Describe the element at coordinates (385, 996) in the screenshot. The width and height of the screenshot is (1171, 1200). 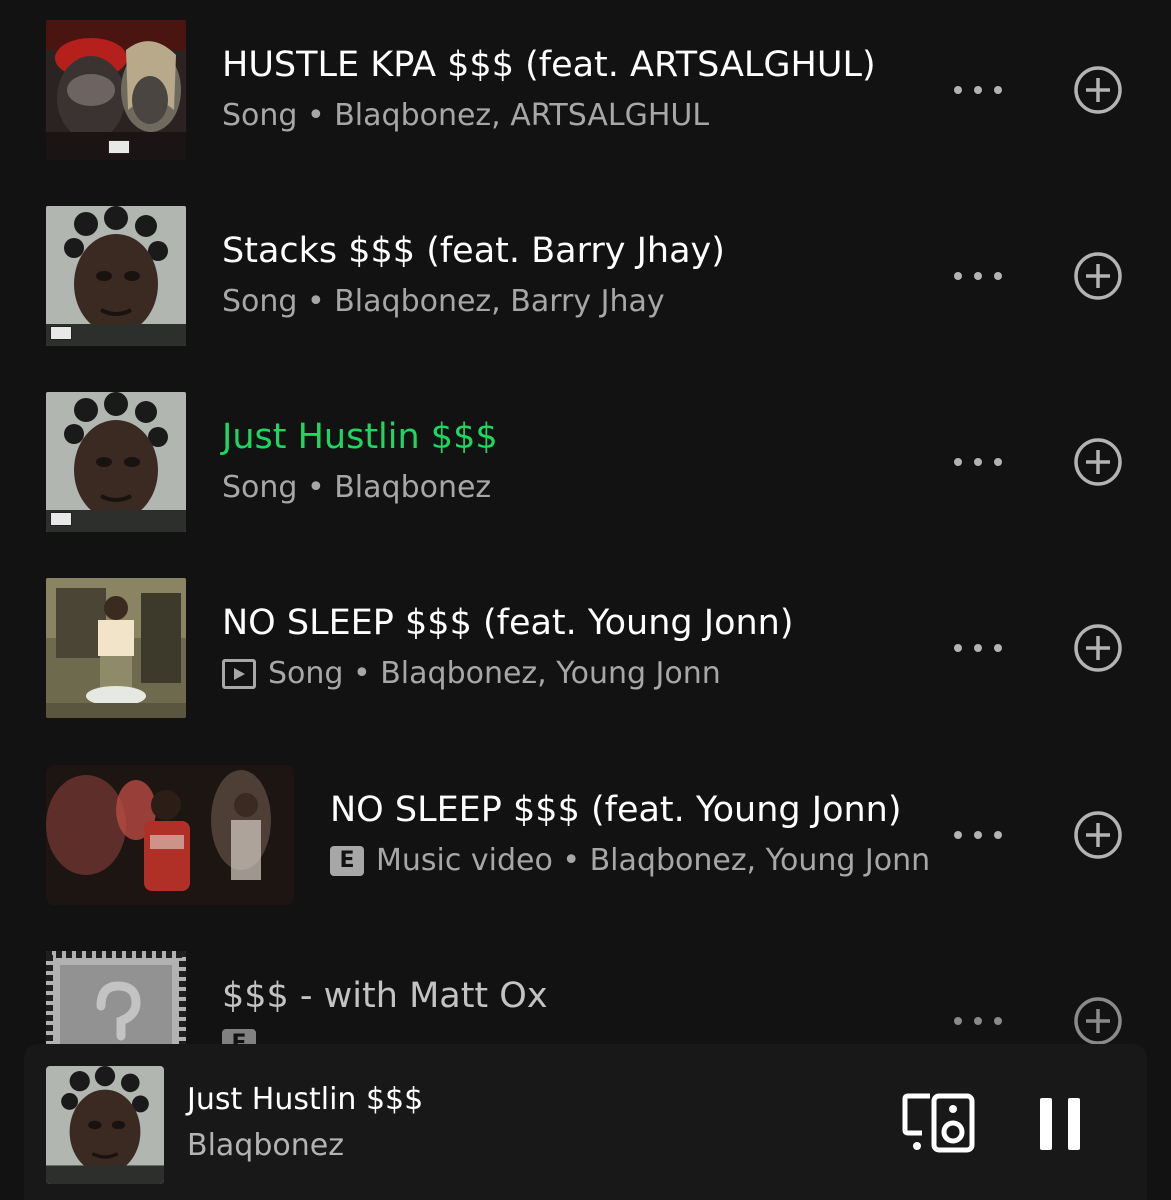
I see `track-title: $$$ - with Matt Ox` at that location.